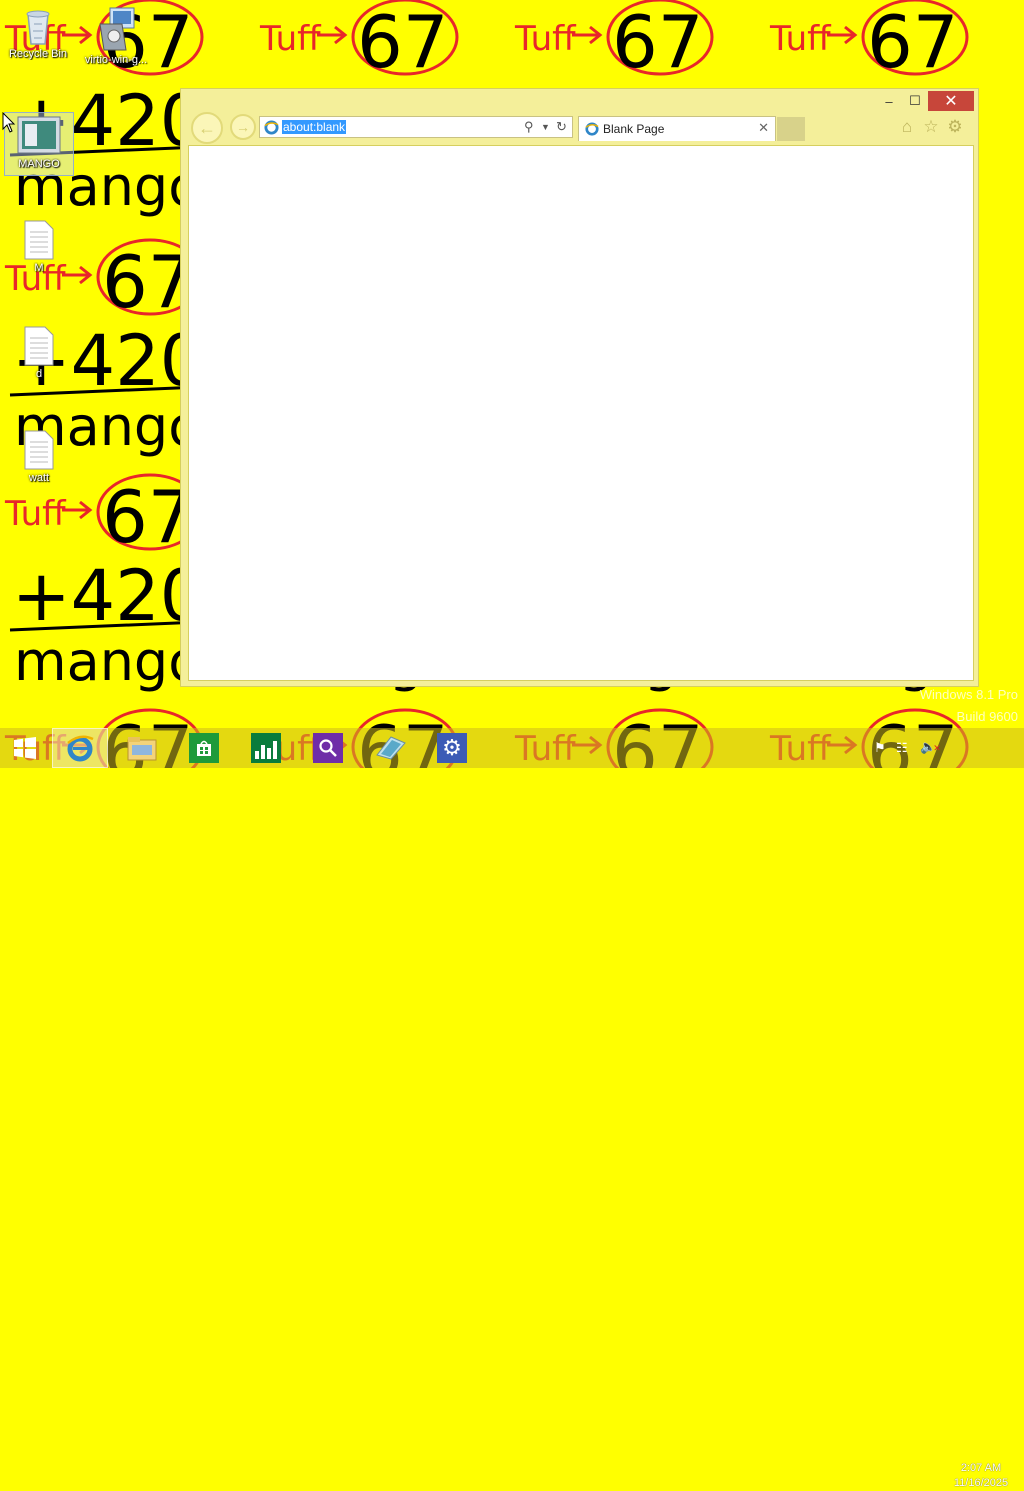 Image resolution: width=1024 pixels, height=1491 pixels. I want to click on maximize-button: ☐, so click(915, 101).